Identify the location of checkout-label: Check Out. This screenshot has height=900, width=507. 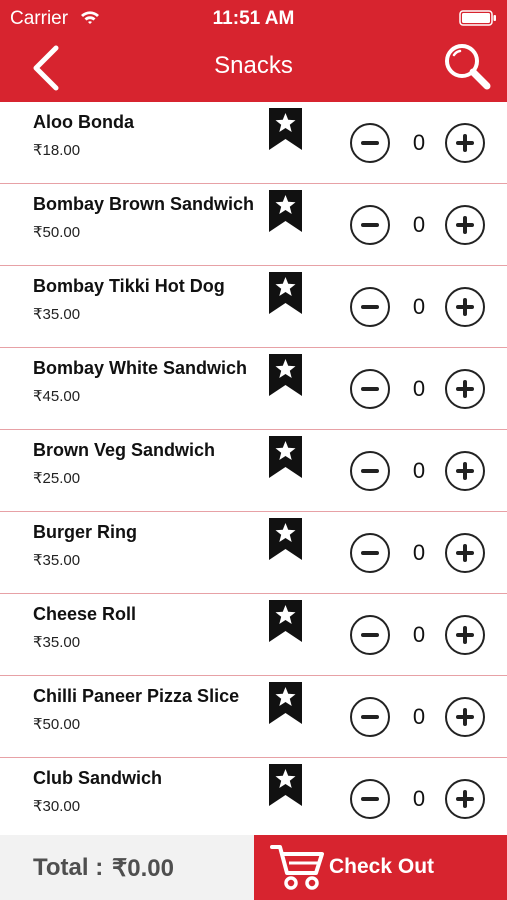
(382, 866).